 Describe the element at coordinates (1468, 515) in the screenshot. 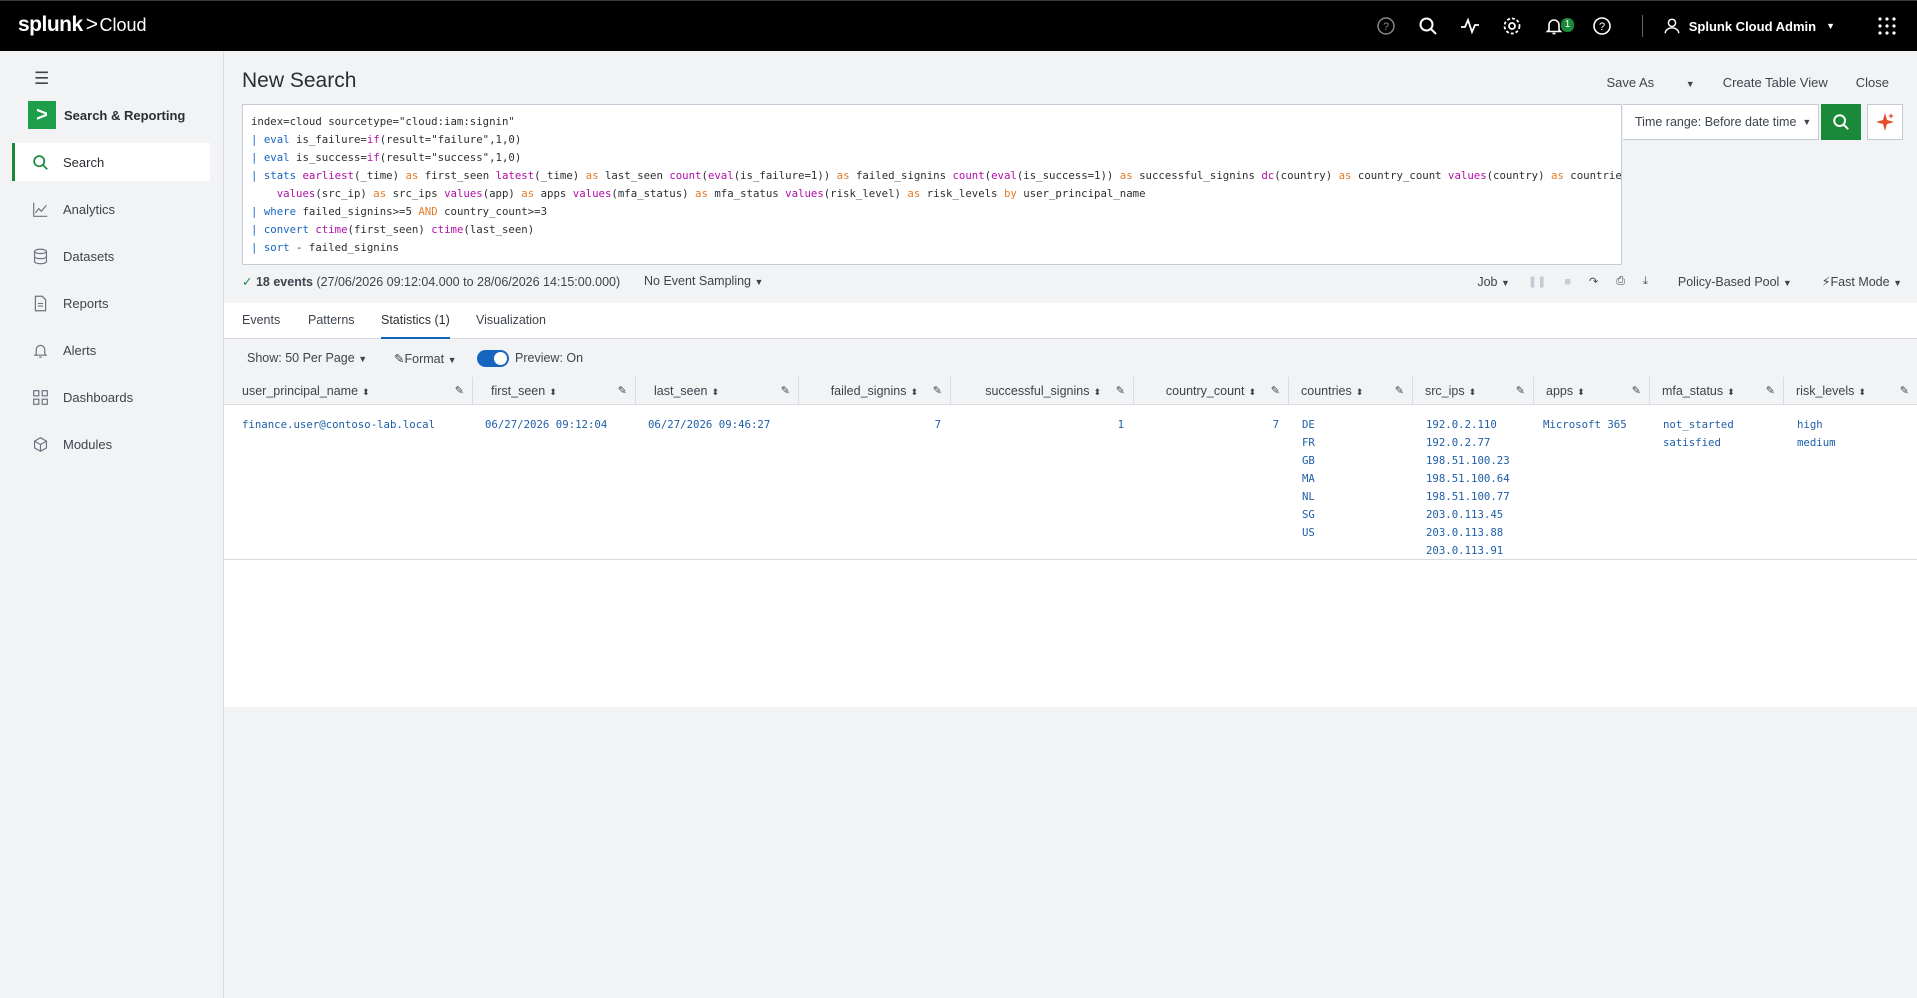

I see `src-ip-value: 203.0.113.45` at that location.